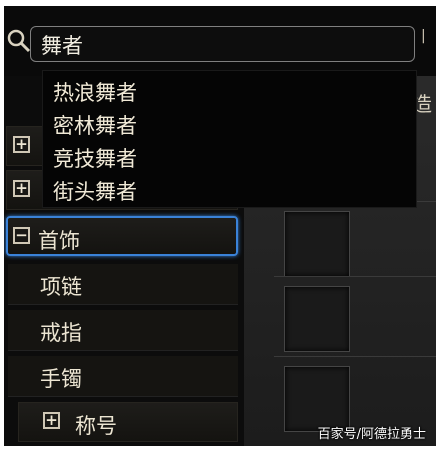  I want to click on subcategory-ring: 戒指, so click(123, 330).